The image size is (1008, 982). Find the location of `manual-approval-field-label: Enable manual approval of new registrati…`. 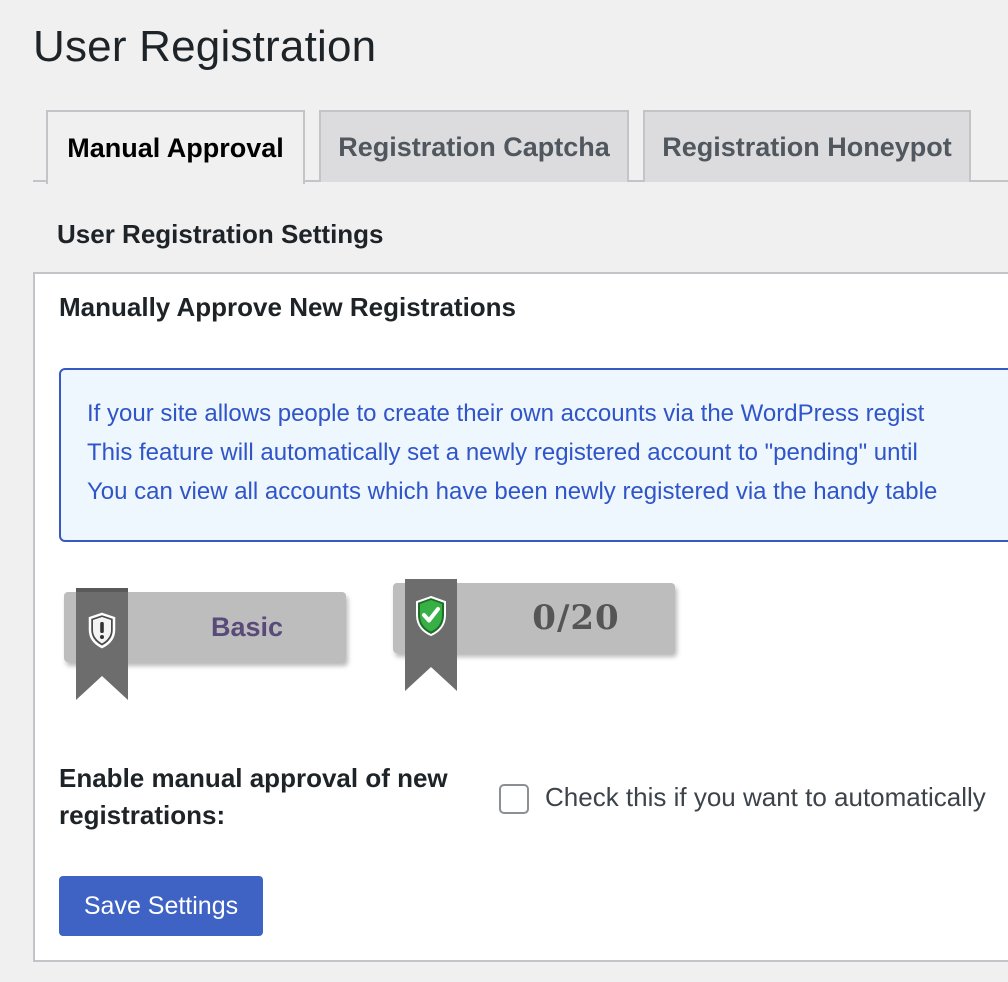

manual-approval-field-label: Enable manual approval of new registrati… is located at coordinates (253, 796).